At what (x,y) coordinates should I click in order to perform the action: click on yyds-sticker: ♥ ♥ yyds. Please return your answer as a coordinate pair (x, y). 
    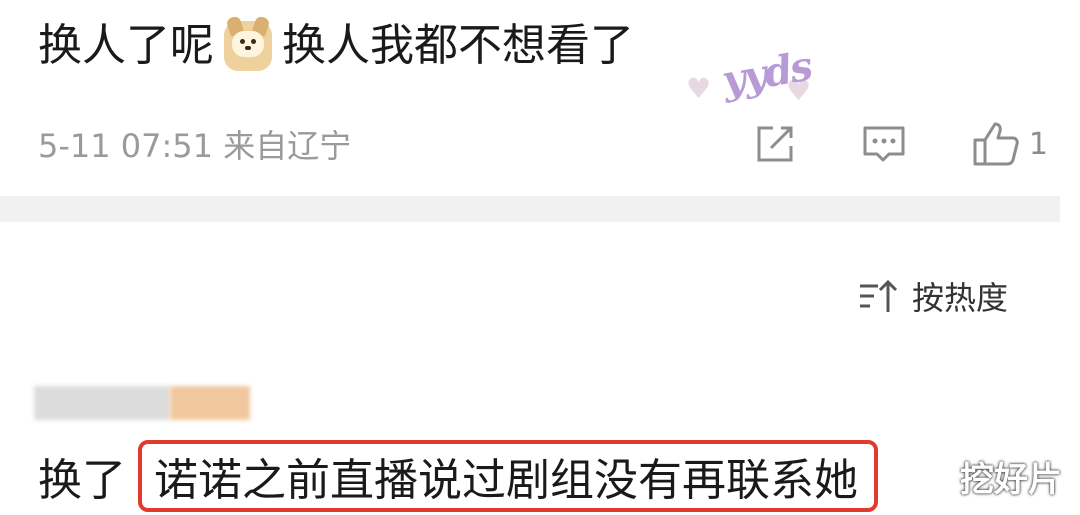
    Looking at the image, I should click on (751, 75).